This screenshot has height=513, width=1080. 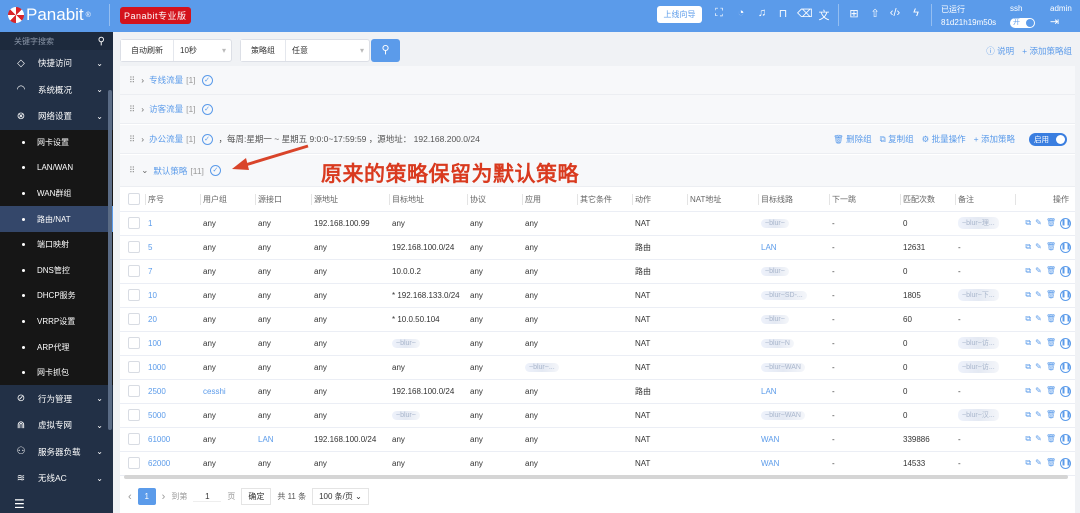 What do you see at coordinates (150, 271) in the screenshot?
I see `cell-id: 7` at bounding box center [150, 271].